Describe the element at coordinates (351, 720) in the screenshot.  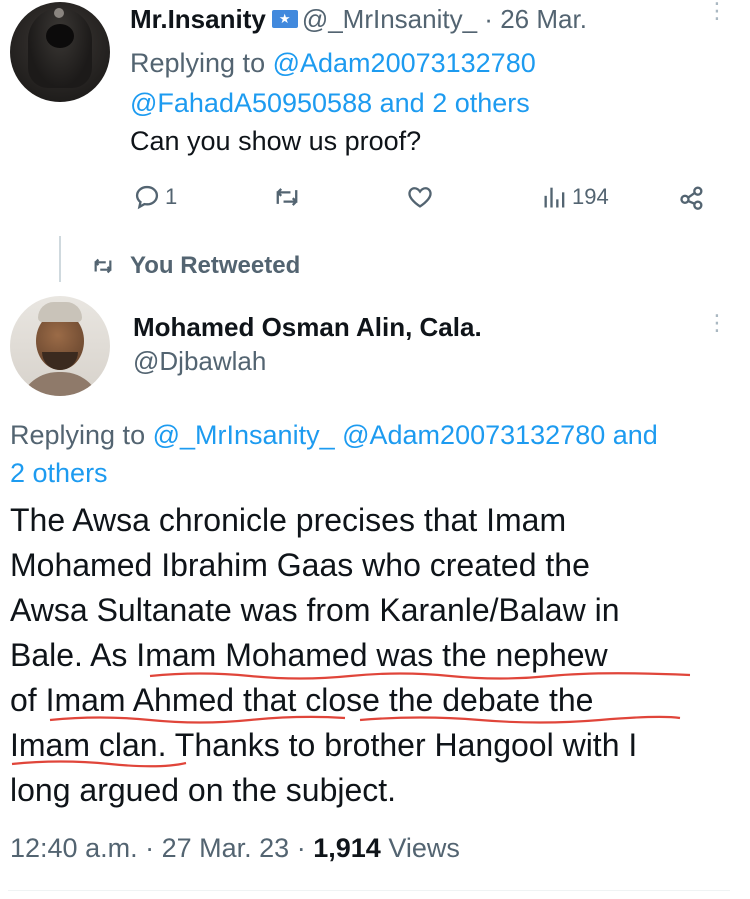
I see `annotation-underlines` at that location.